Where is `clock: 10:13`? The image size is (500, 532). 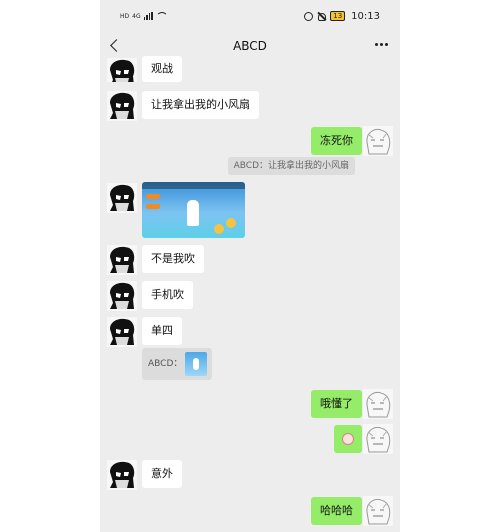 clock: 10:13 is located at coordinates (365, 16).